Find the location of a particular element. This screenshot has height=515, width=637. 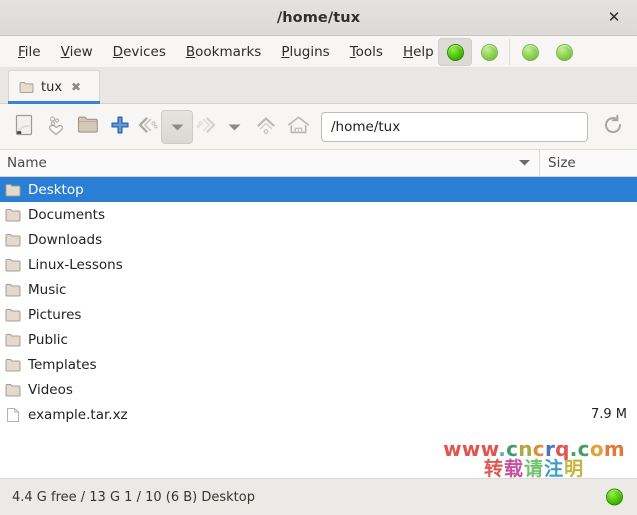

window-close-button: ✕ is located at coordinates (614, 18).